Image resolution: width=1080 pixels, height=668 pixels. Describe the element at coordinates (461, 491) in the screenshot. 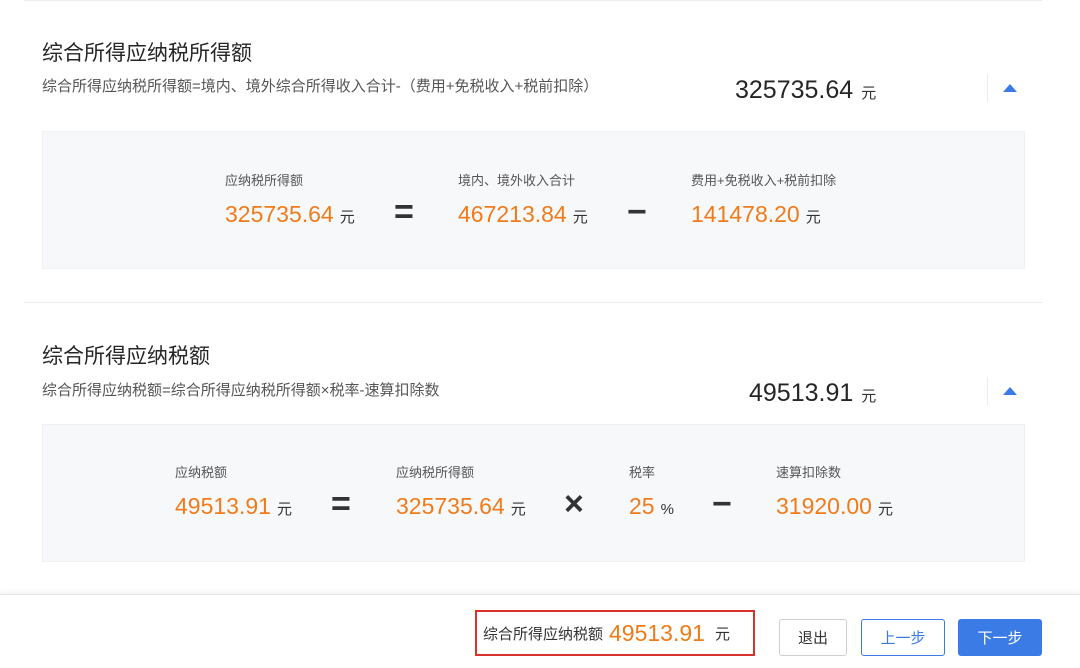

I see `taxable-item: 应纳税所得额 325735.64 元` at that location.